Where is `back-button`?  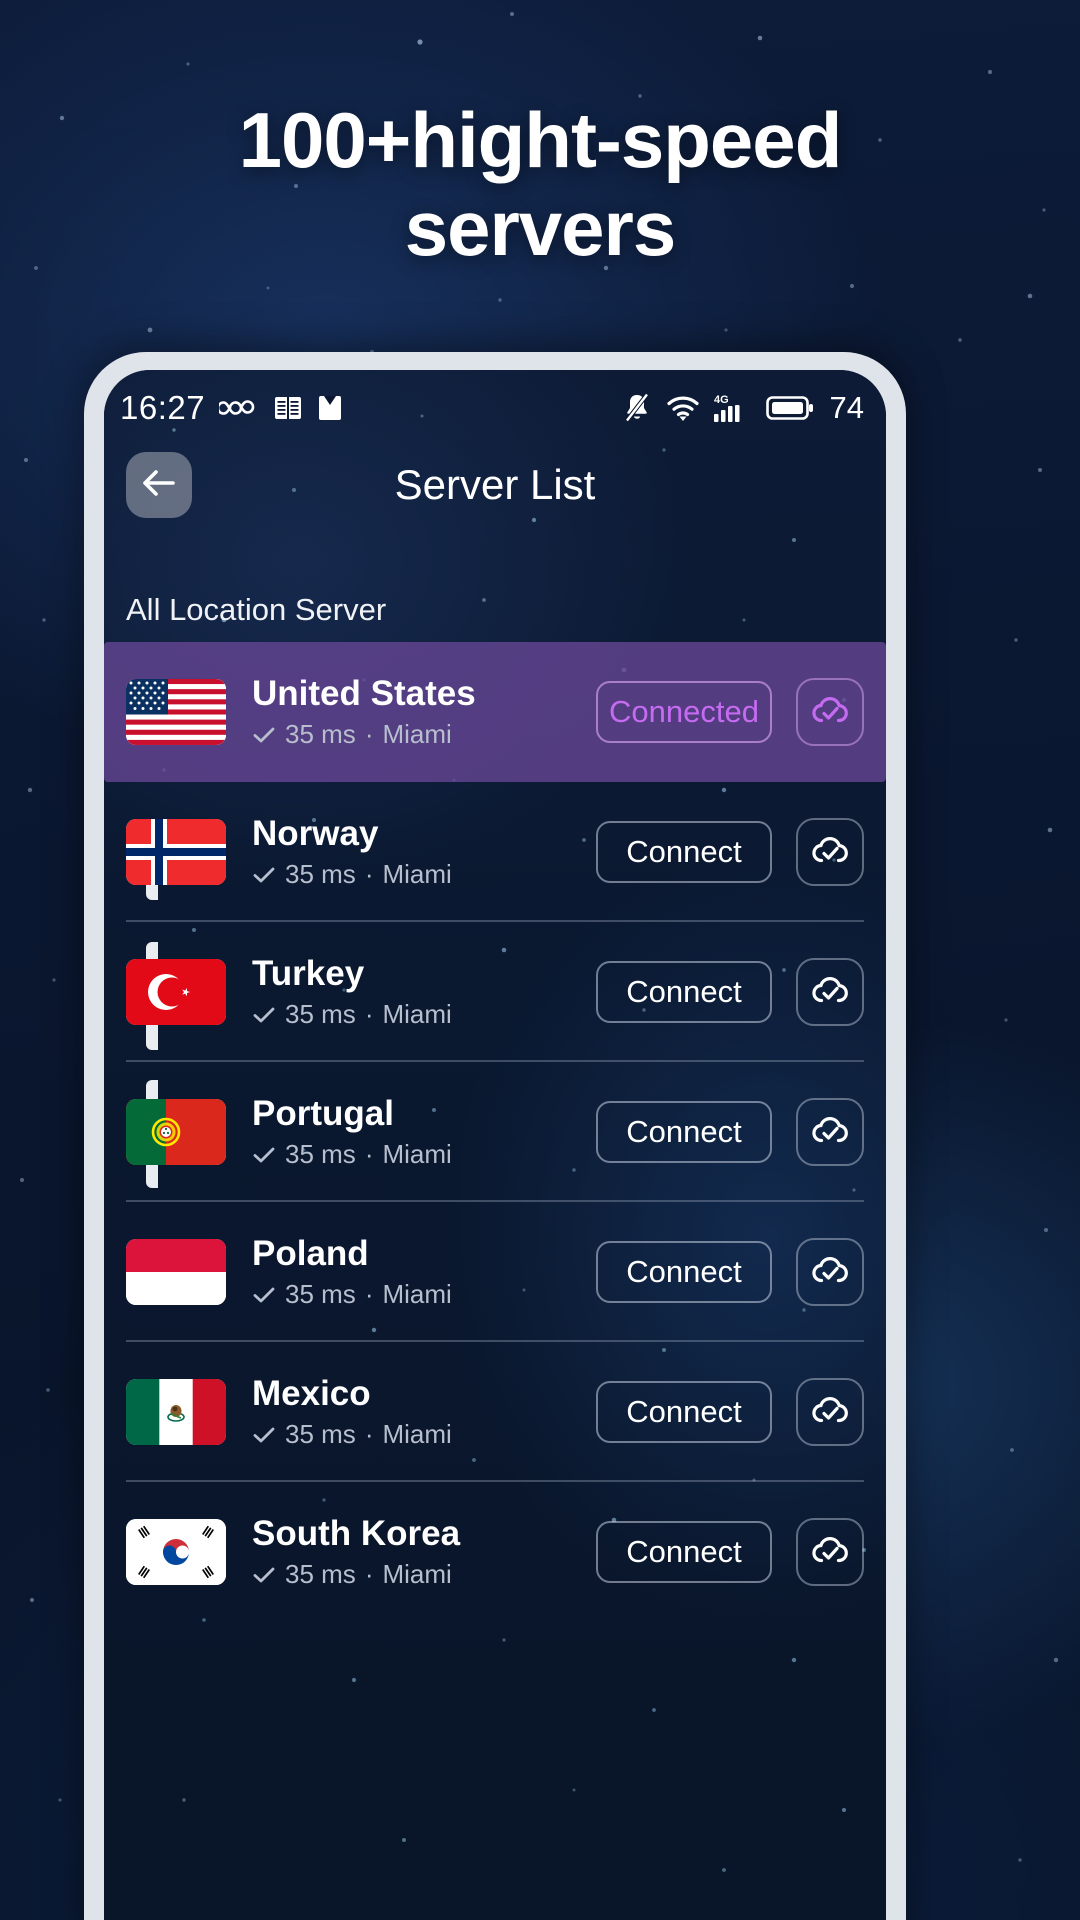 back-button is located at coordinates (159, 485).